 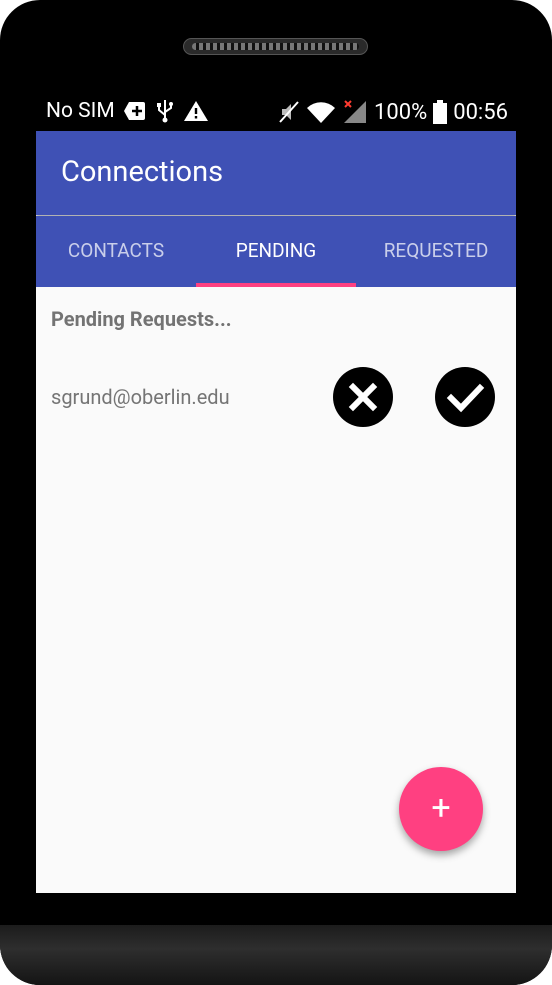 What do you see at coordinates (440, 112) in the screenshot?
I see `battery-icon` at bounding box center [440, 112].